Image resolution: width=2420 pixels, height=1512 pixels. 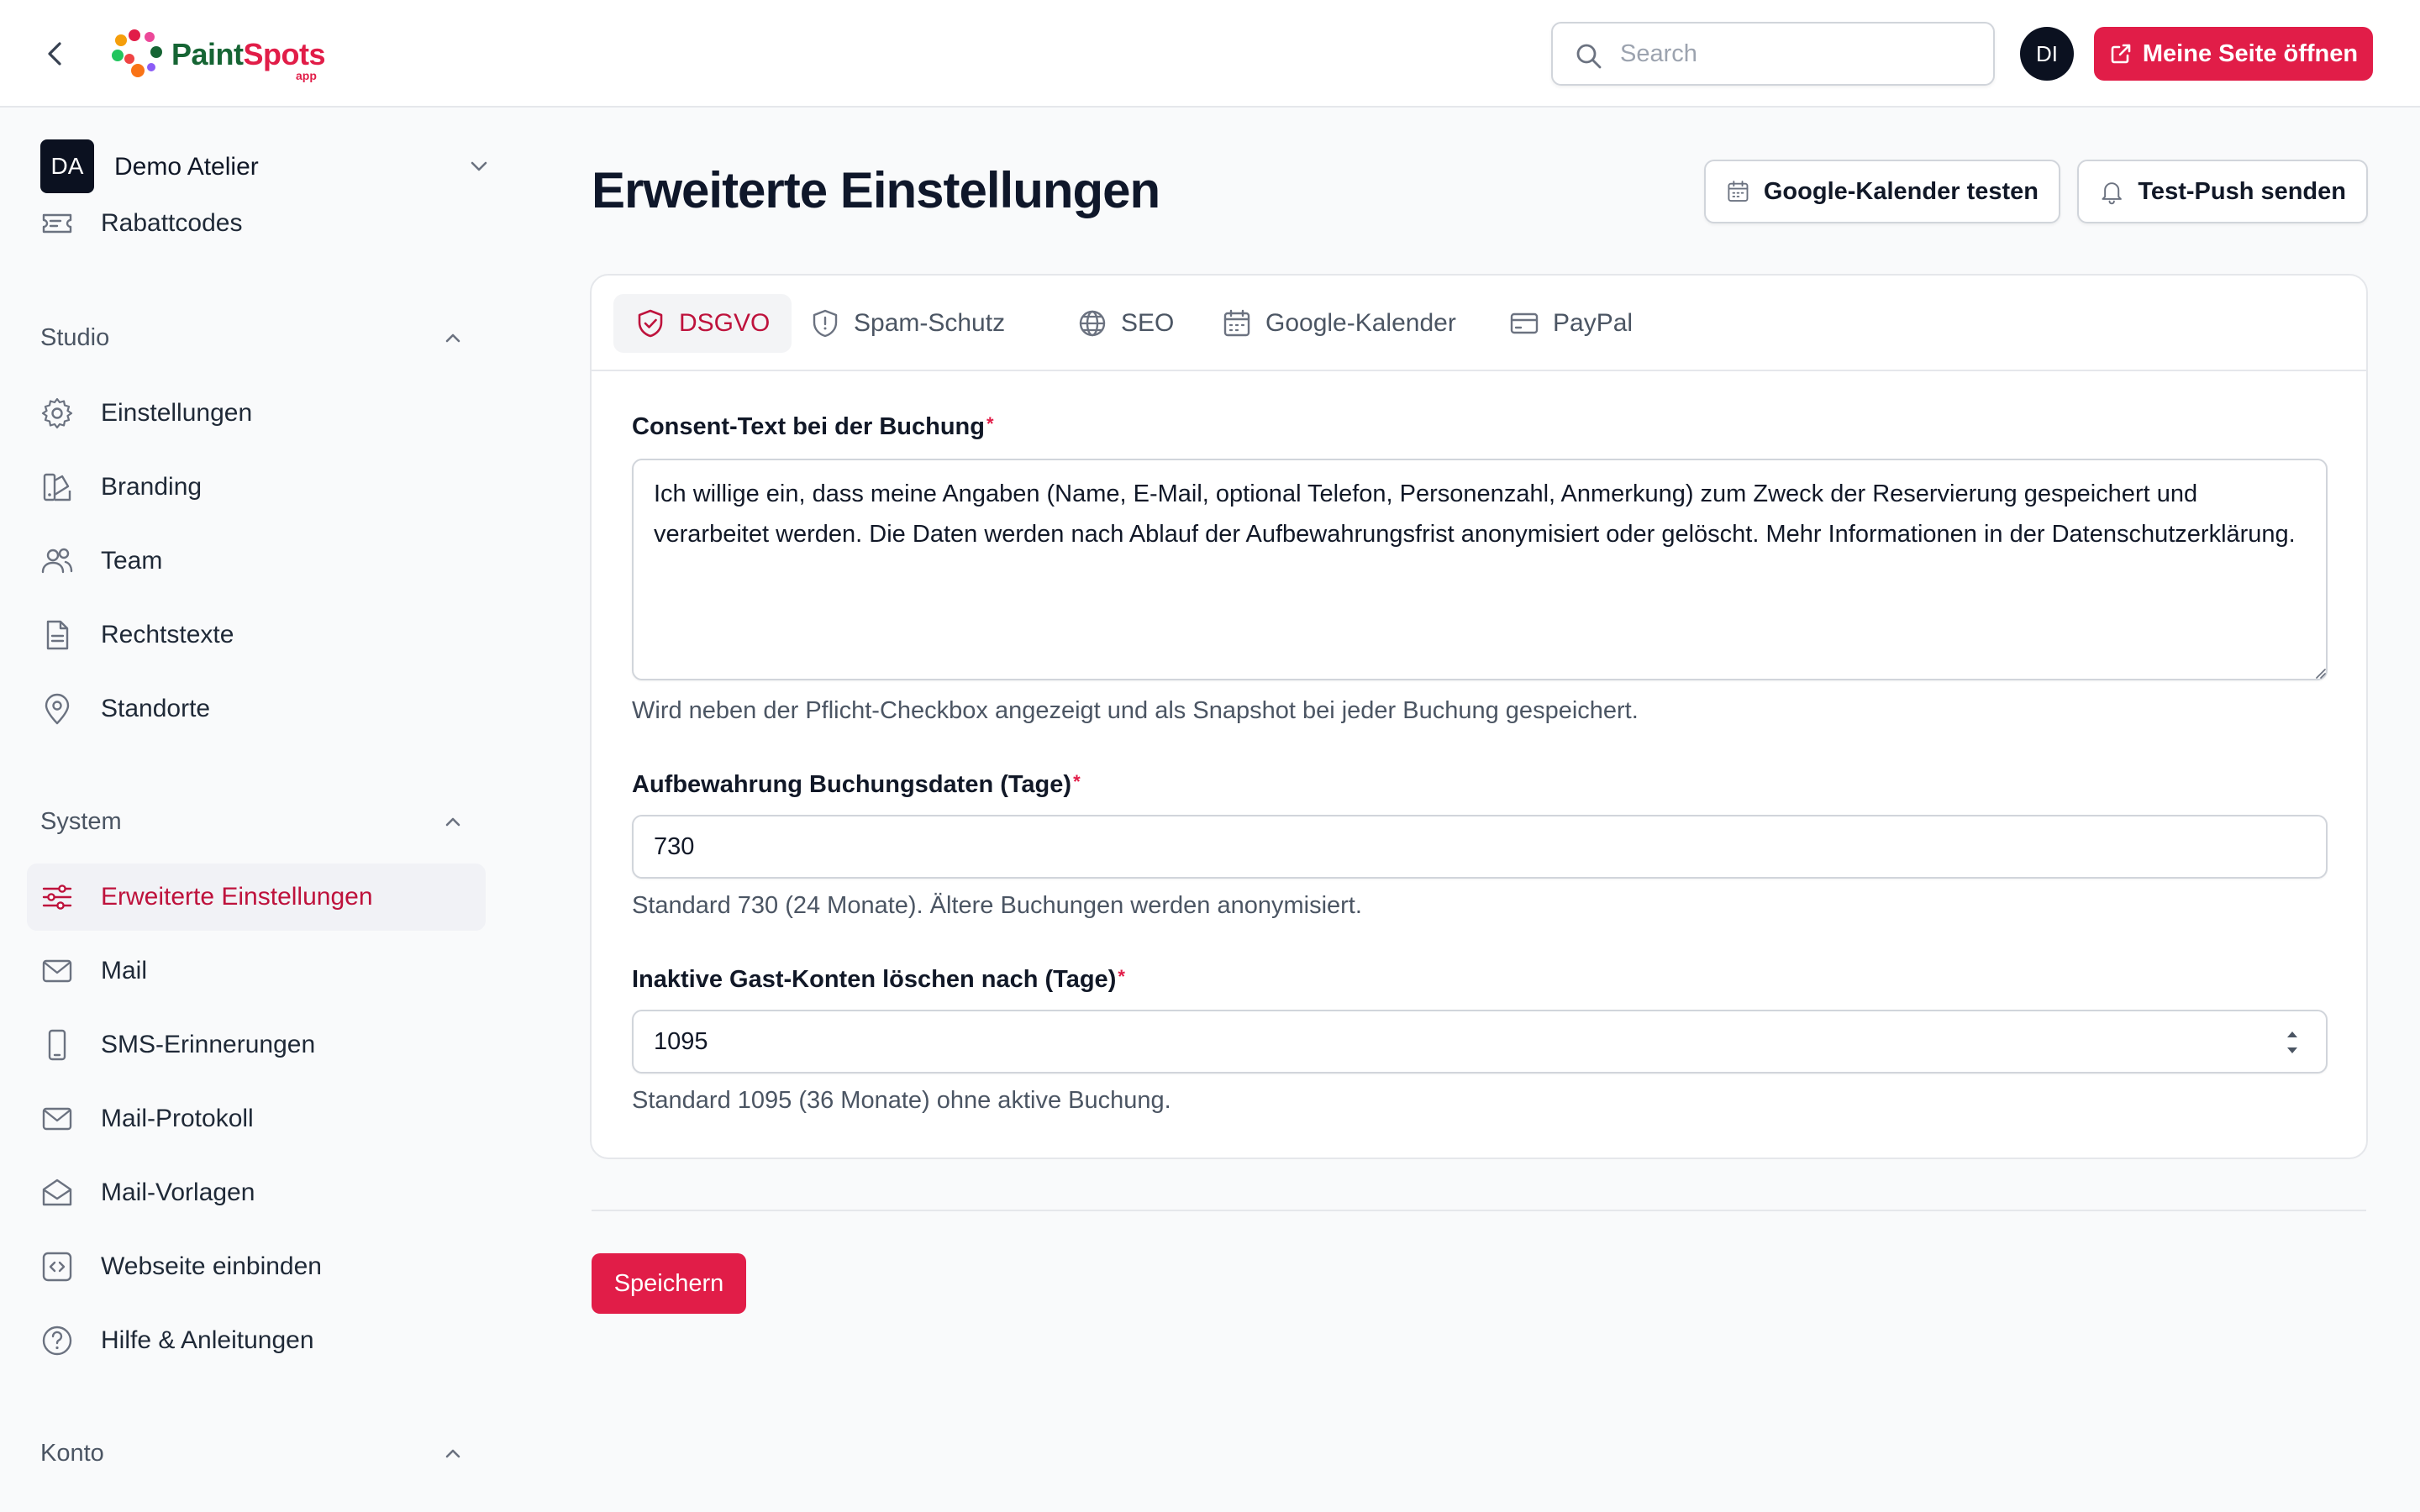 What do you see at coordinates (2292, 1042) in the screenshot?
I see `number-stepper-icon` at bounding box center [2292, 1042].